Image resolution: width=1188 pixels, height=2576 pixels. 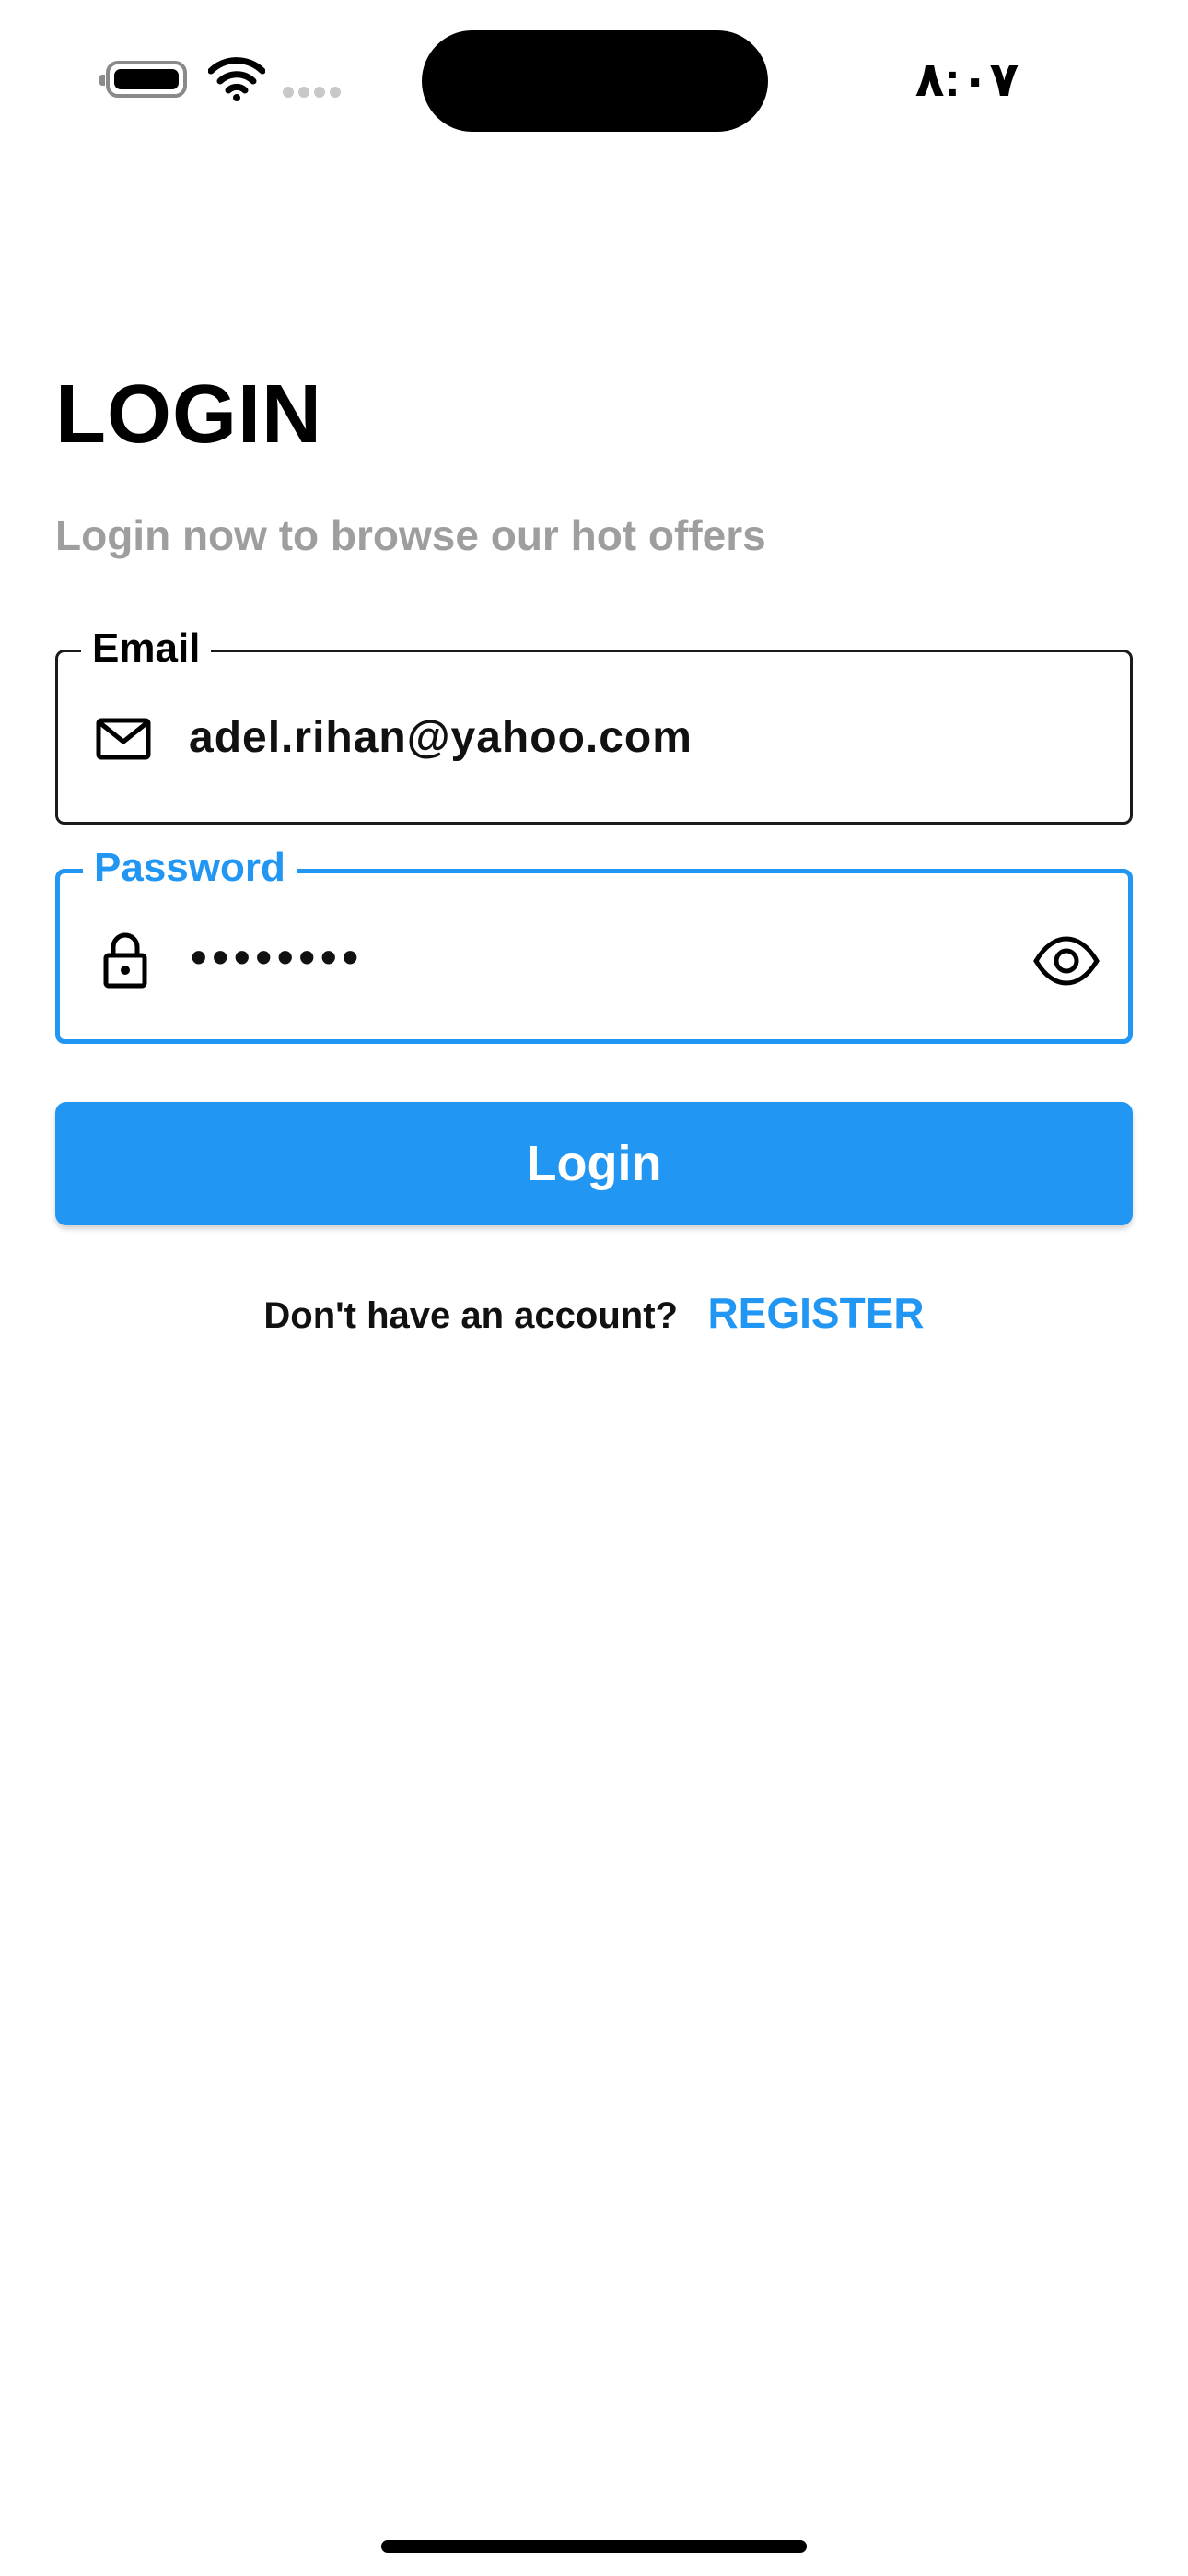 I want to click on signal-dots-icon, so click(x=315, y=92).